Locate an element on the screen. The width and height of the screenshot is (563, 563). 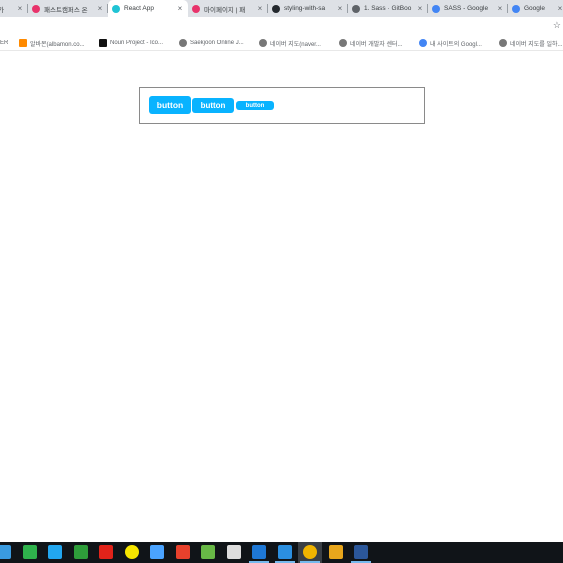
mail-icon is located at coordinates (157, 552).